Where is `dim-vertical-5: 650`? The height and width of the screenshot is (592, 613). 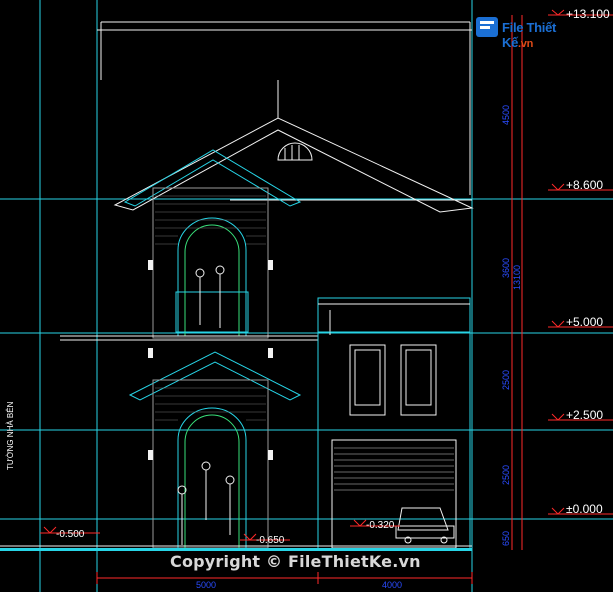
dim-vertical-5: 650 is located at coordinates (506, 538).